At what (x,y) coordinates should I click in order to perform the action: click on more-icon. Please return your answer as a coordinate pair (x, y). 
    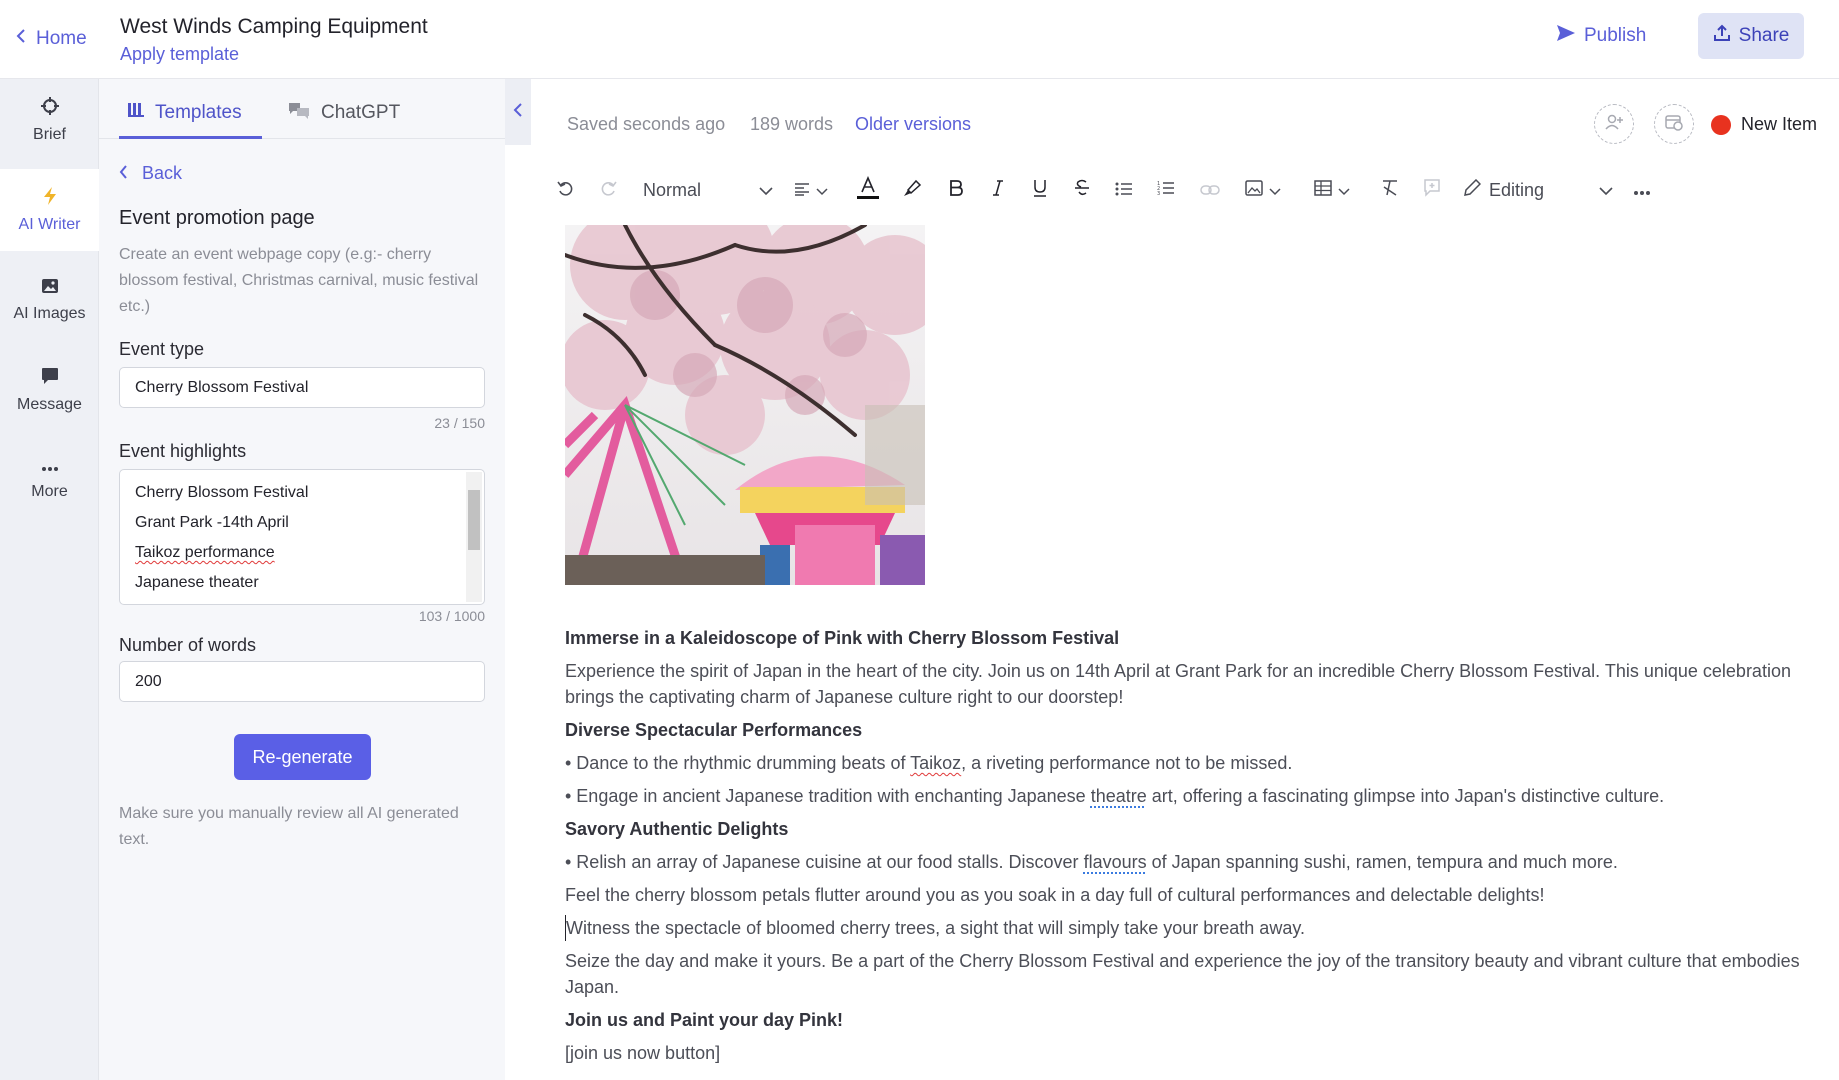
    Looking at the image, I should click on (1642, 190).